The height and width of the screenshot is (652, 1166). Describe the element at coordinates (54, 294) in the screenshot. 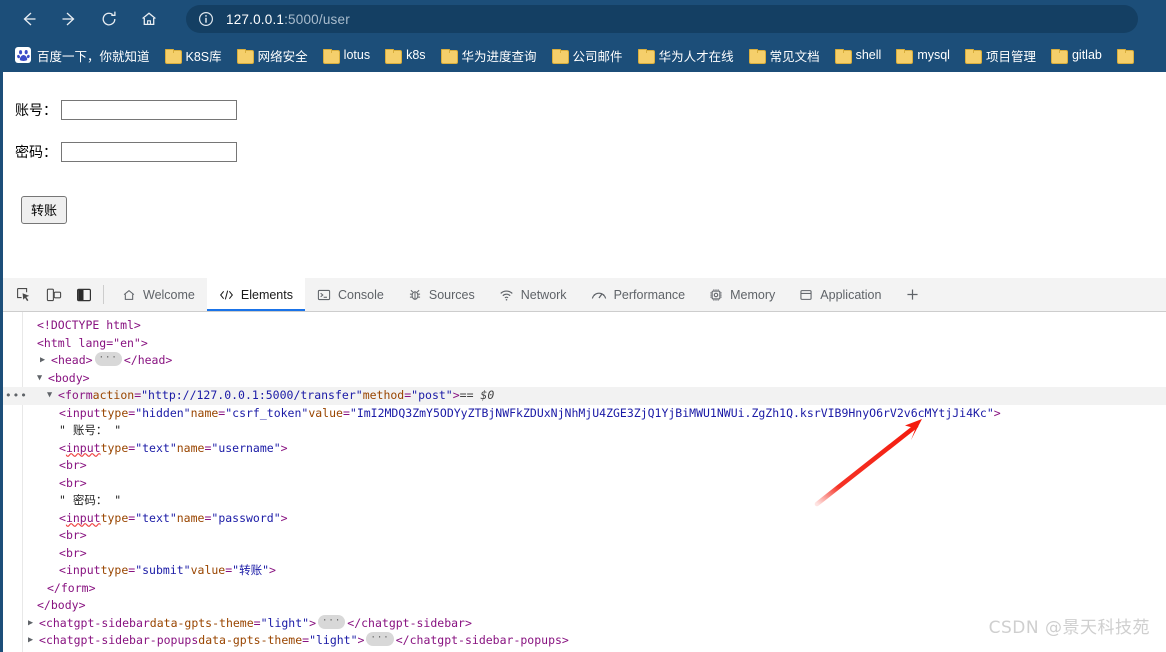

I see `device-toolbar-icon` at that location.